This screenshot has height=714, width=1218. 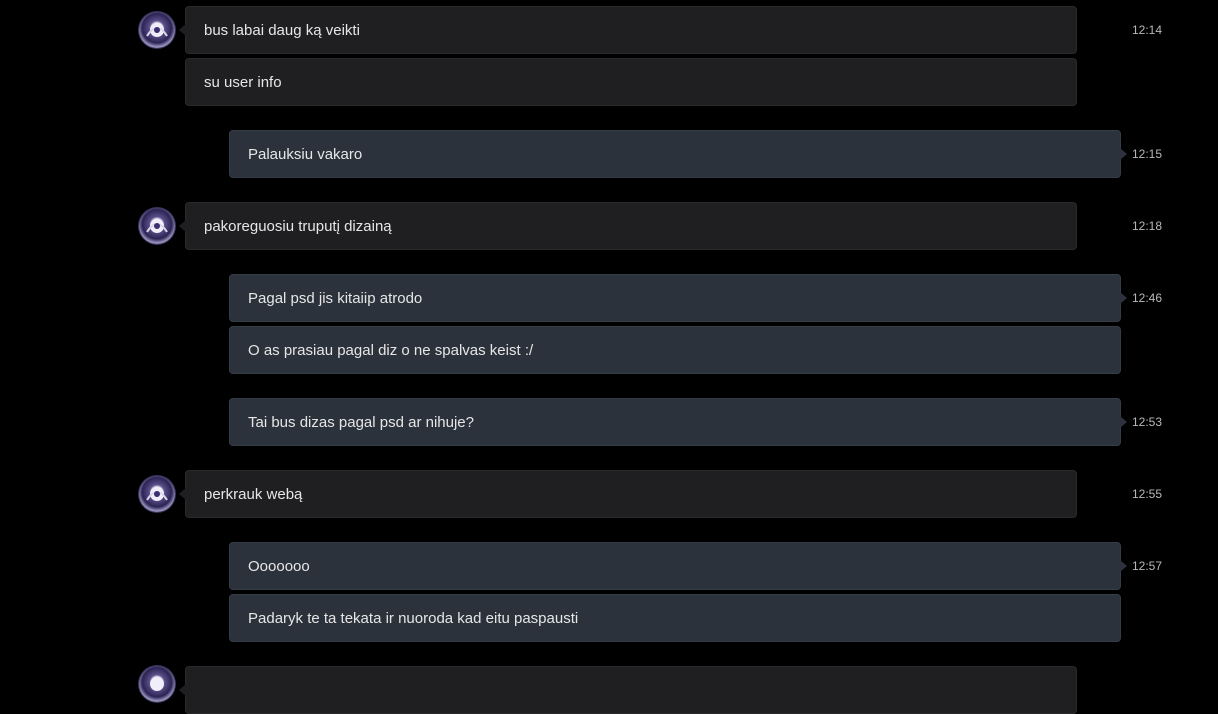 What do you see at coordinates (1147, 154) in the screenshot?
I see `message-timestamp: 12:15` at bounding box center [1147, 154].